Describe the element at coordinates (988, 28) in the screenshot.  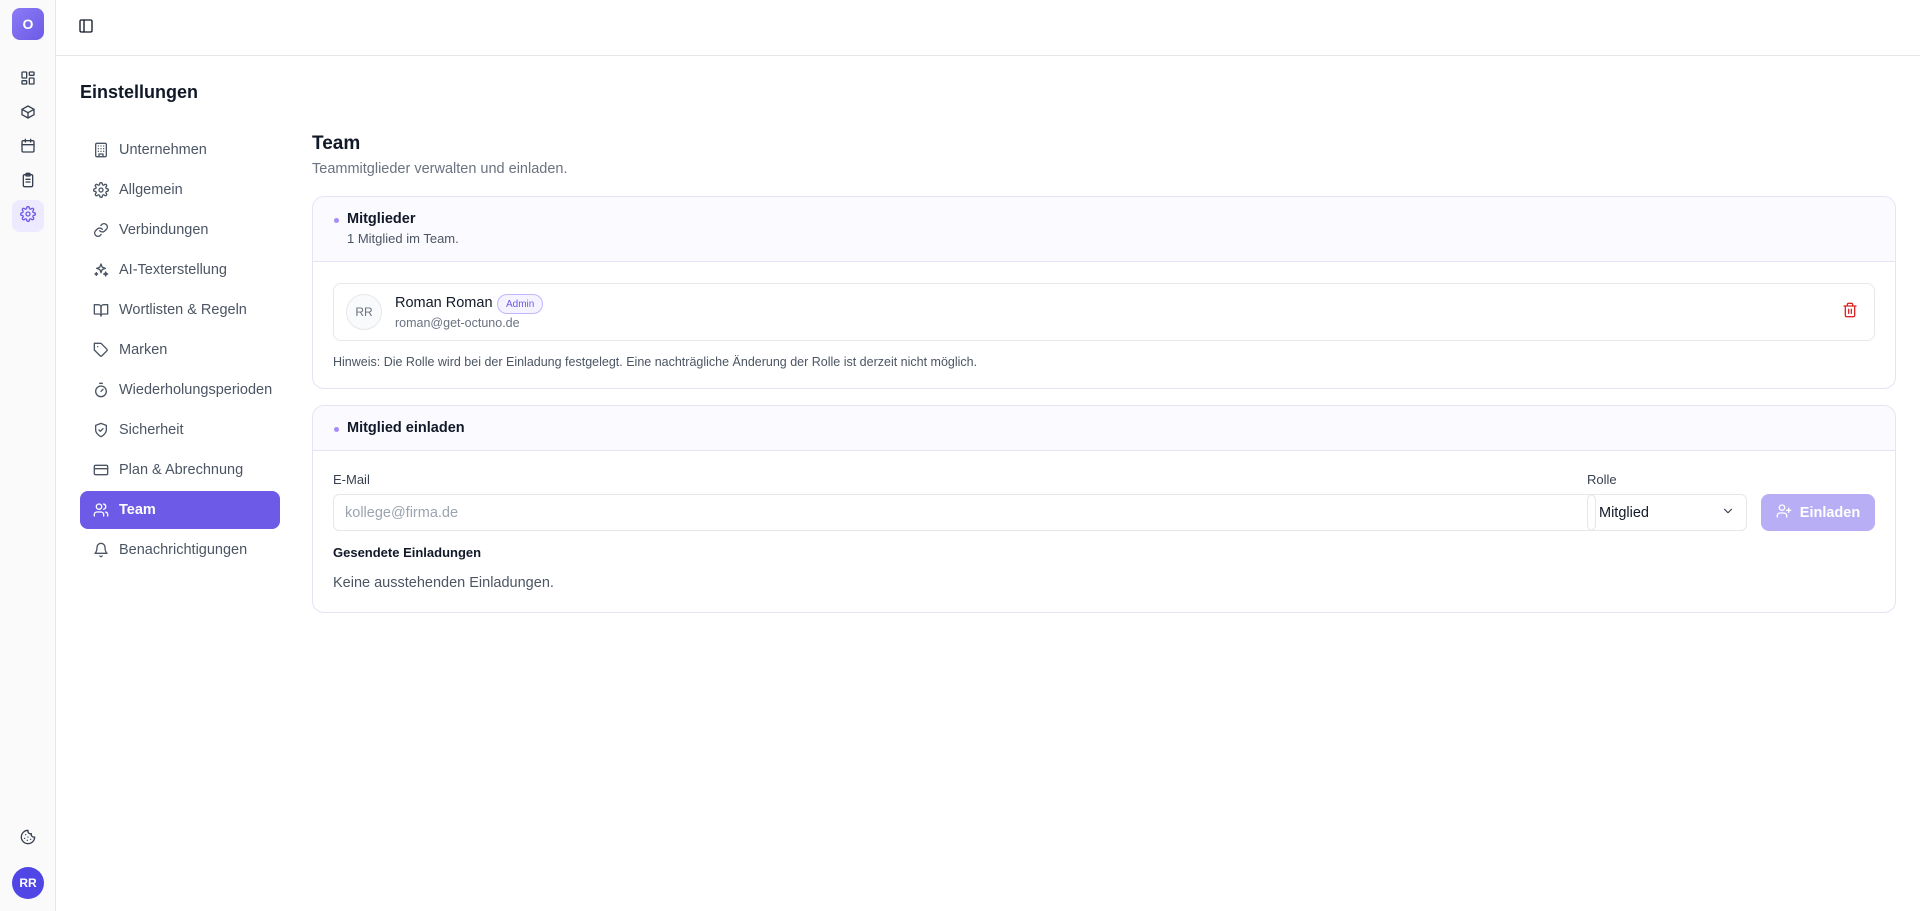
I see `top-bar` at that location.